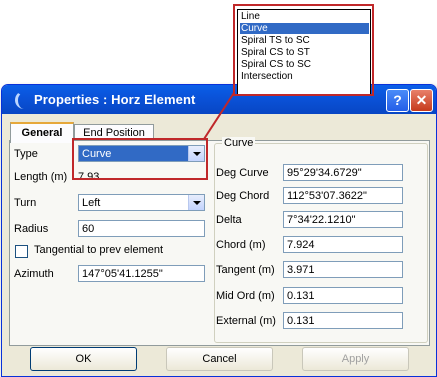 Image resolution: width=437 pixels, height=377 pixels. What do you see at coordinates (245, 296) in the screenshot?
I see `mid-ord-label: Mid Ord (m)` at bounding box center [245, 296].